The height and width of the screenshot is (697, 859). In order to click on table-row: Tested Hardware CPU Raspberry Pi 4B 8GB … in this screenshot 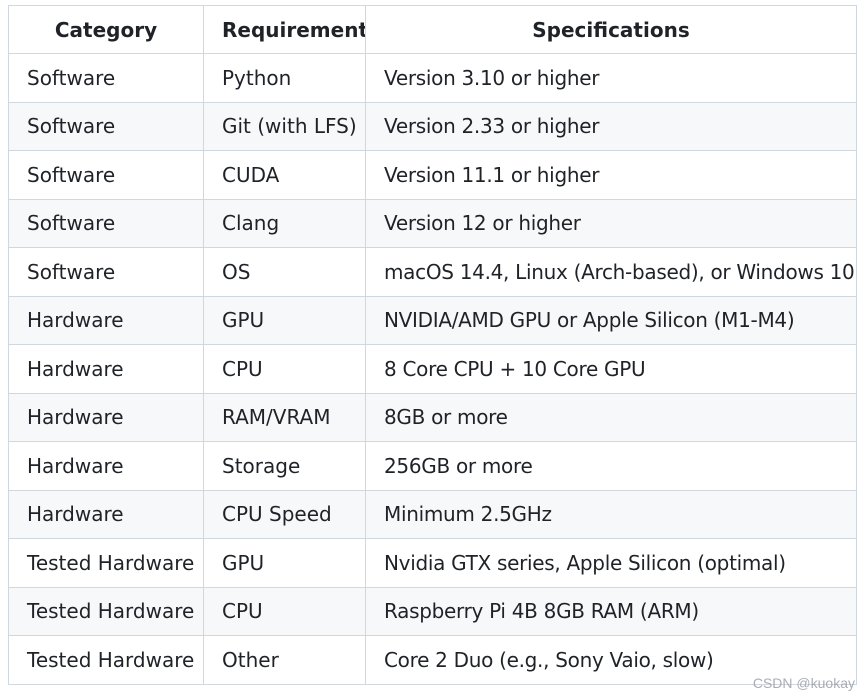, I will do `click(432, 611)`.